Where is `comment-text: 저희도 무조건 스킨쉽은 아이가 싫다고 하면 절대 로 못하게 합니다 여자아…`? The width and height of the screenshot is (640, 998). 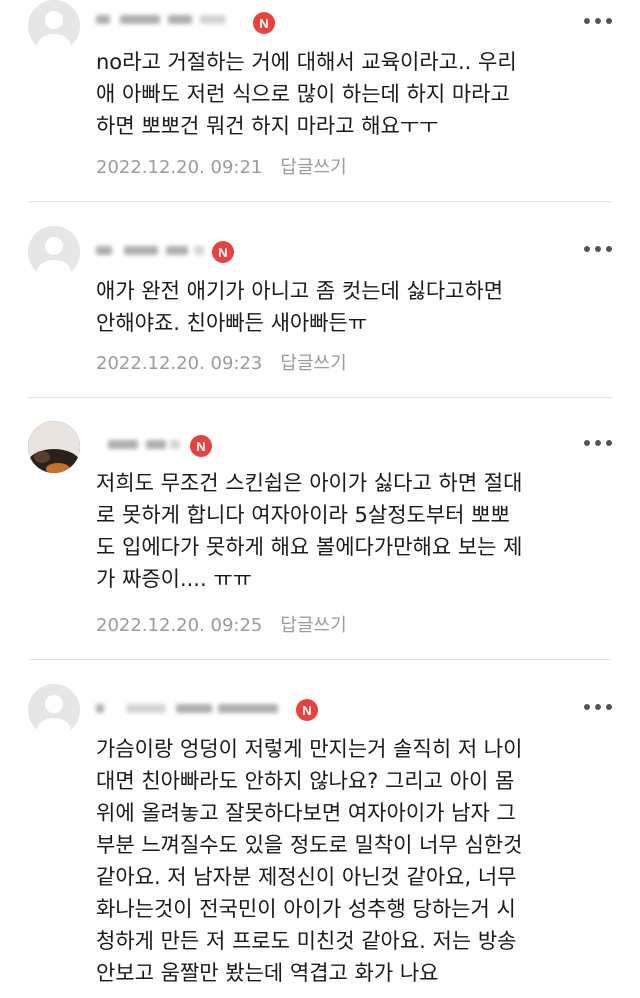 comment-text: 저희도 무조건 스킨쉽은 아이가 싫다고 하면 절대 로 못하게 합니다 여자아… is located at coordinates (309, 531).